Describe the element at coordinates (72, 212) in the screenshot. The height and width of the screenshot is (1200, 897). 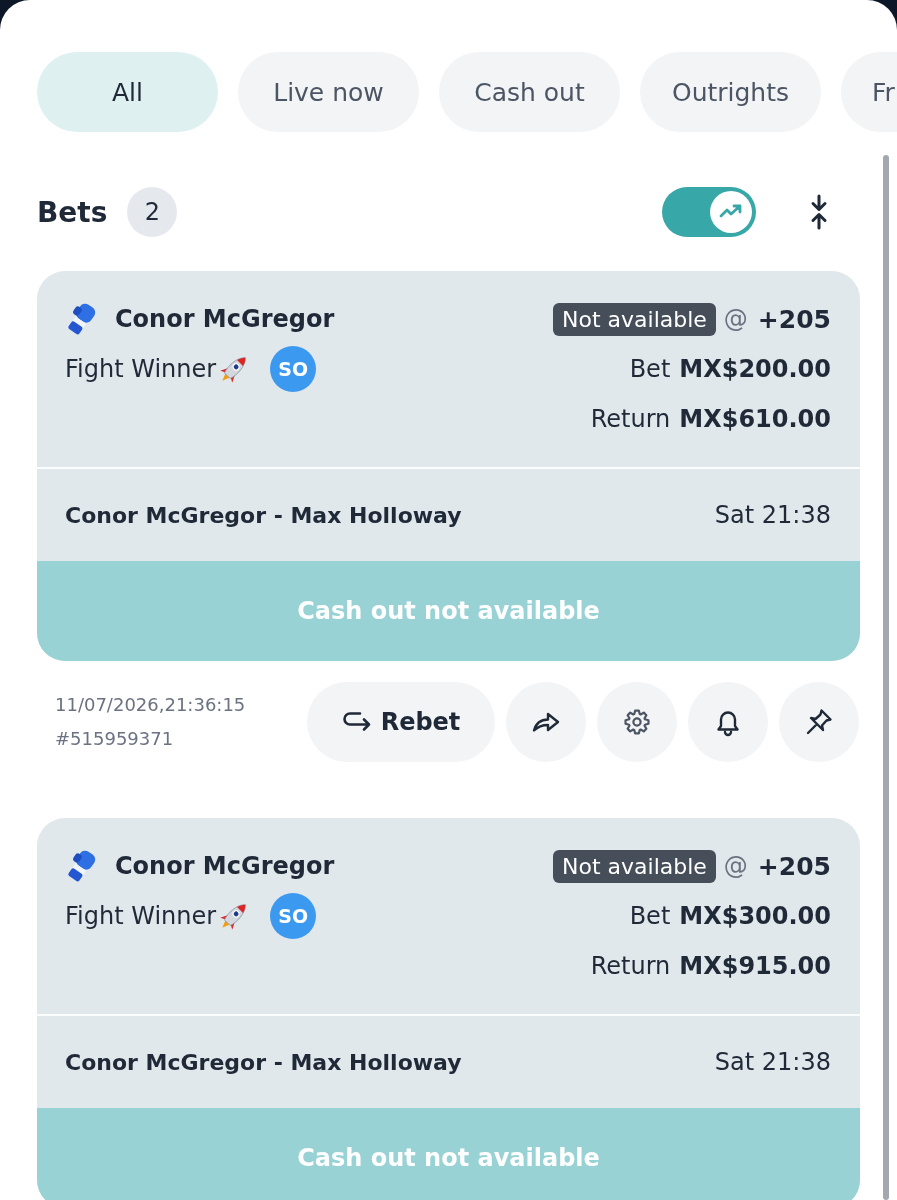
I see `bets-title: Bets` at that location.